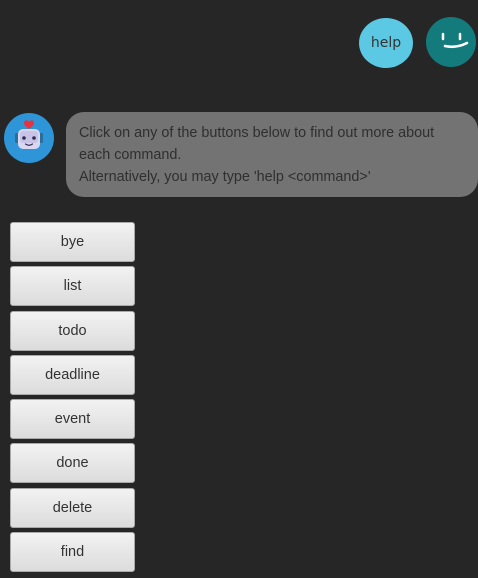  I want to click on command-button-find: find, so click(72, 552).